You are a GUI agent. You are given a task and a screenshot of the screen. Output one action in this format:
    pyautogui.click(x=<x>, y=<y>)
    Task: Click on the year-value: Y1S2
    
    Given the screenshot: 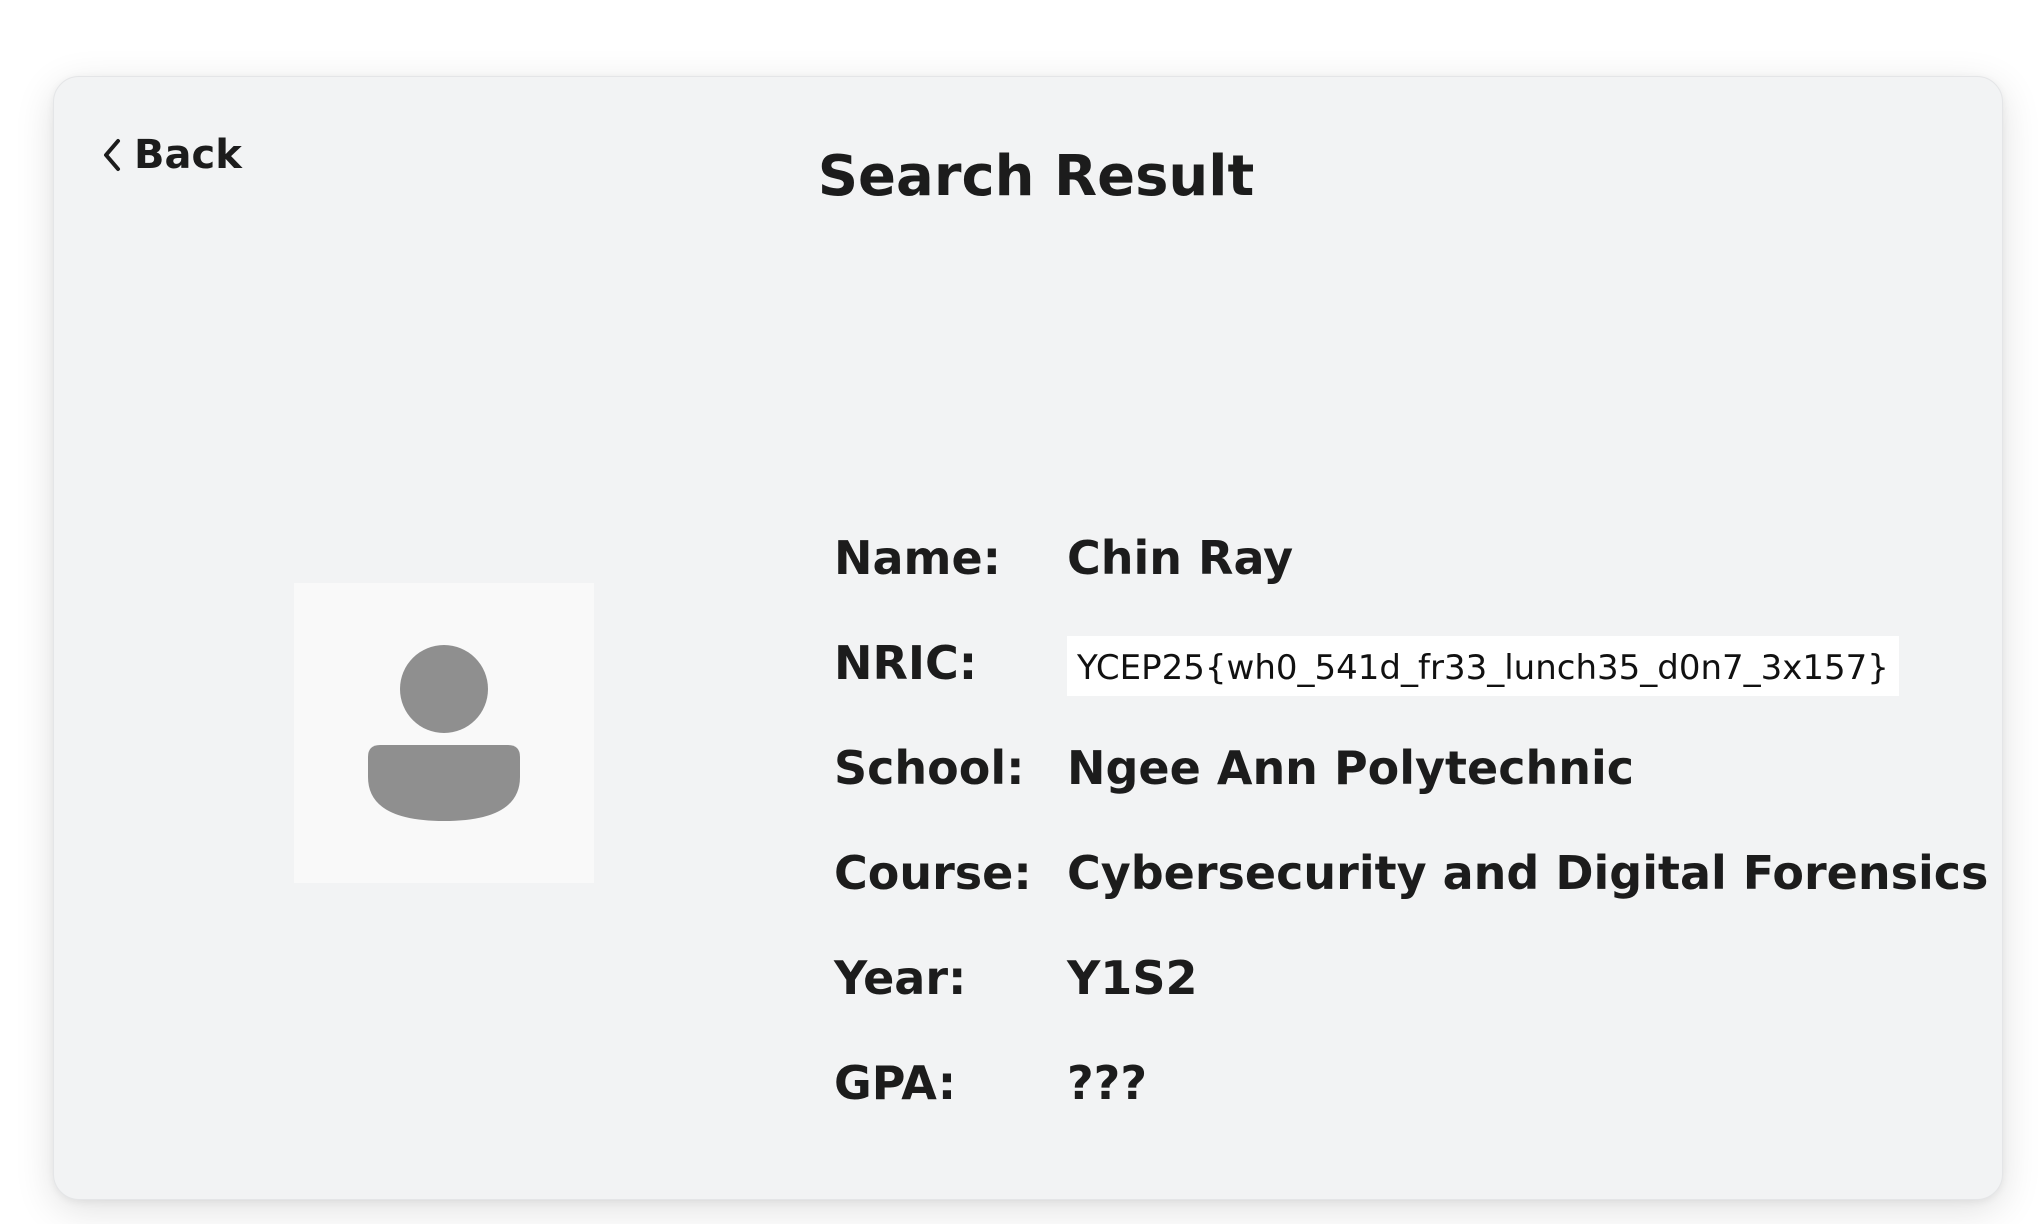 What is the action you would take?
    pyautogui.click(x=1132, y=977)
    